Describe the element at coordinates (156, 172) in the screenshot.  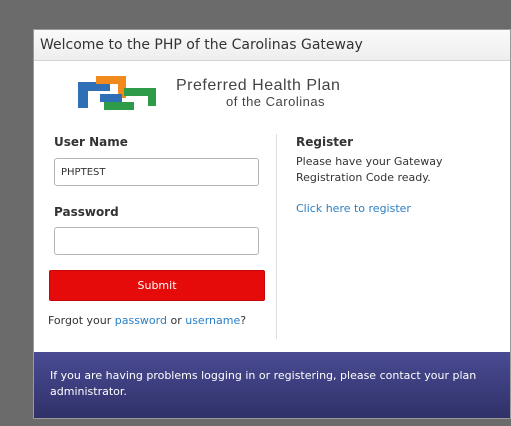
I see `username-input` at that location.